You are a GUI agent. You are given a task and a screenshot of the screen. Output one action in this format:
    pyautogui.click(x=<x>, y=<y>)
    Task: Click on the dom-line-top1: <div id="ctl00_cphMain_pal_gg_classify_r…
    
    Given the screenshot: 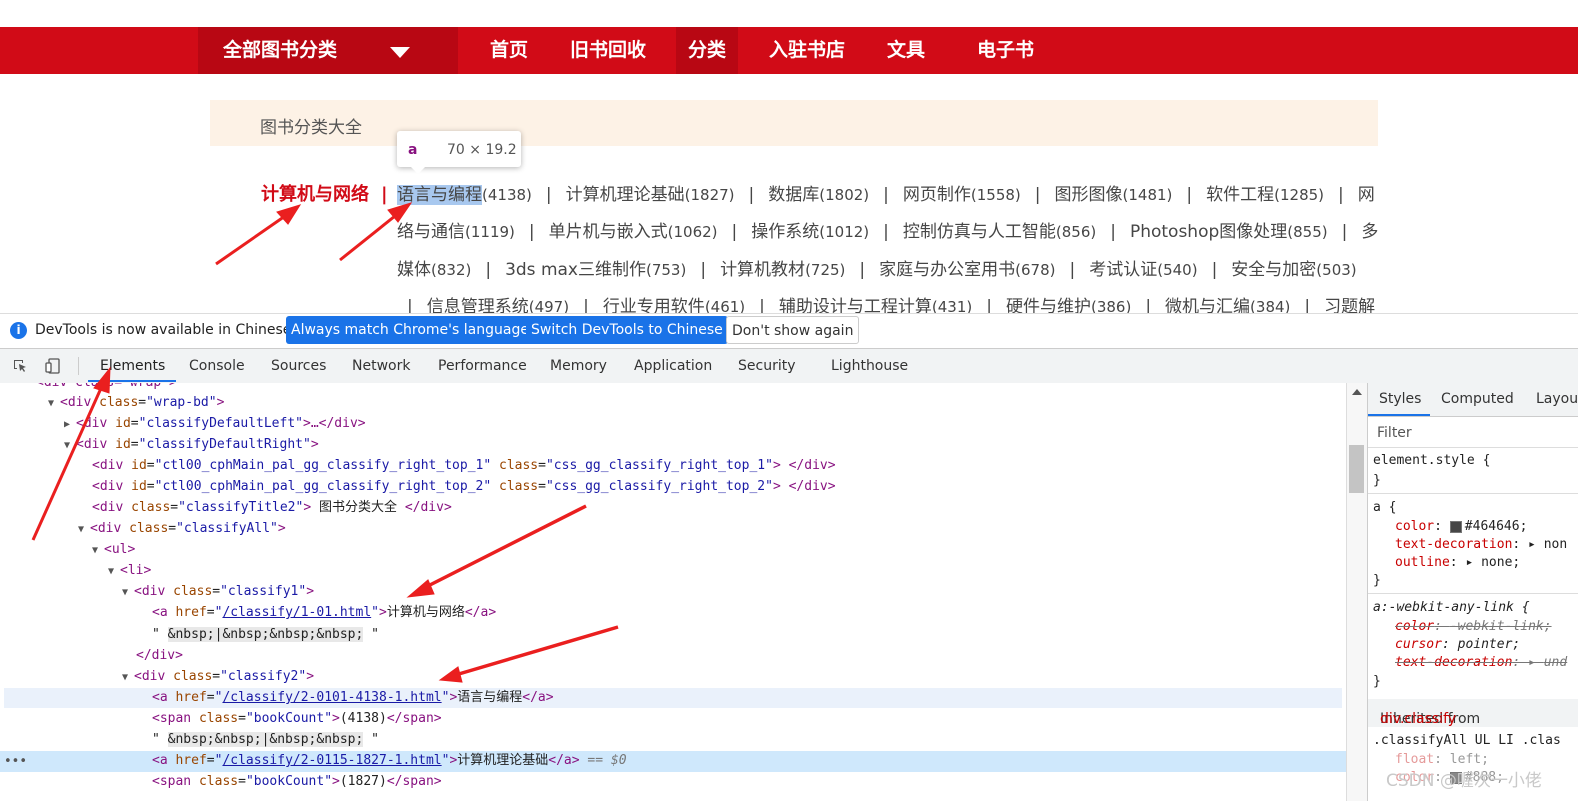 What is the action you would take?
    pyautogui.click(x=464, y=466)
    